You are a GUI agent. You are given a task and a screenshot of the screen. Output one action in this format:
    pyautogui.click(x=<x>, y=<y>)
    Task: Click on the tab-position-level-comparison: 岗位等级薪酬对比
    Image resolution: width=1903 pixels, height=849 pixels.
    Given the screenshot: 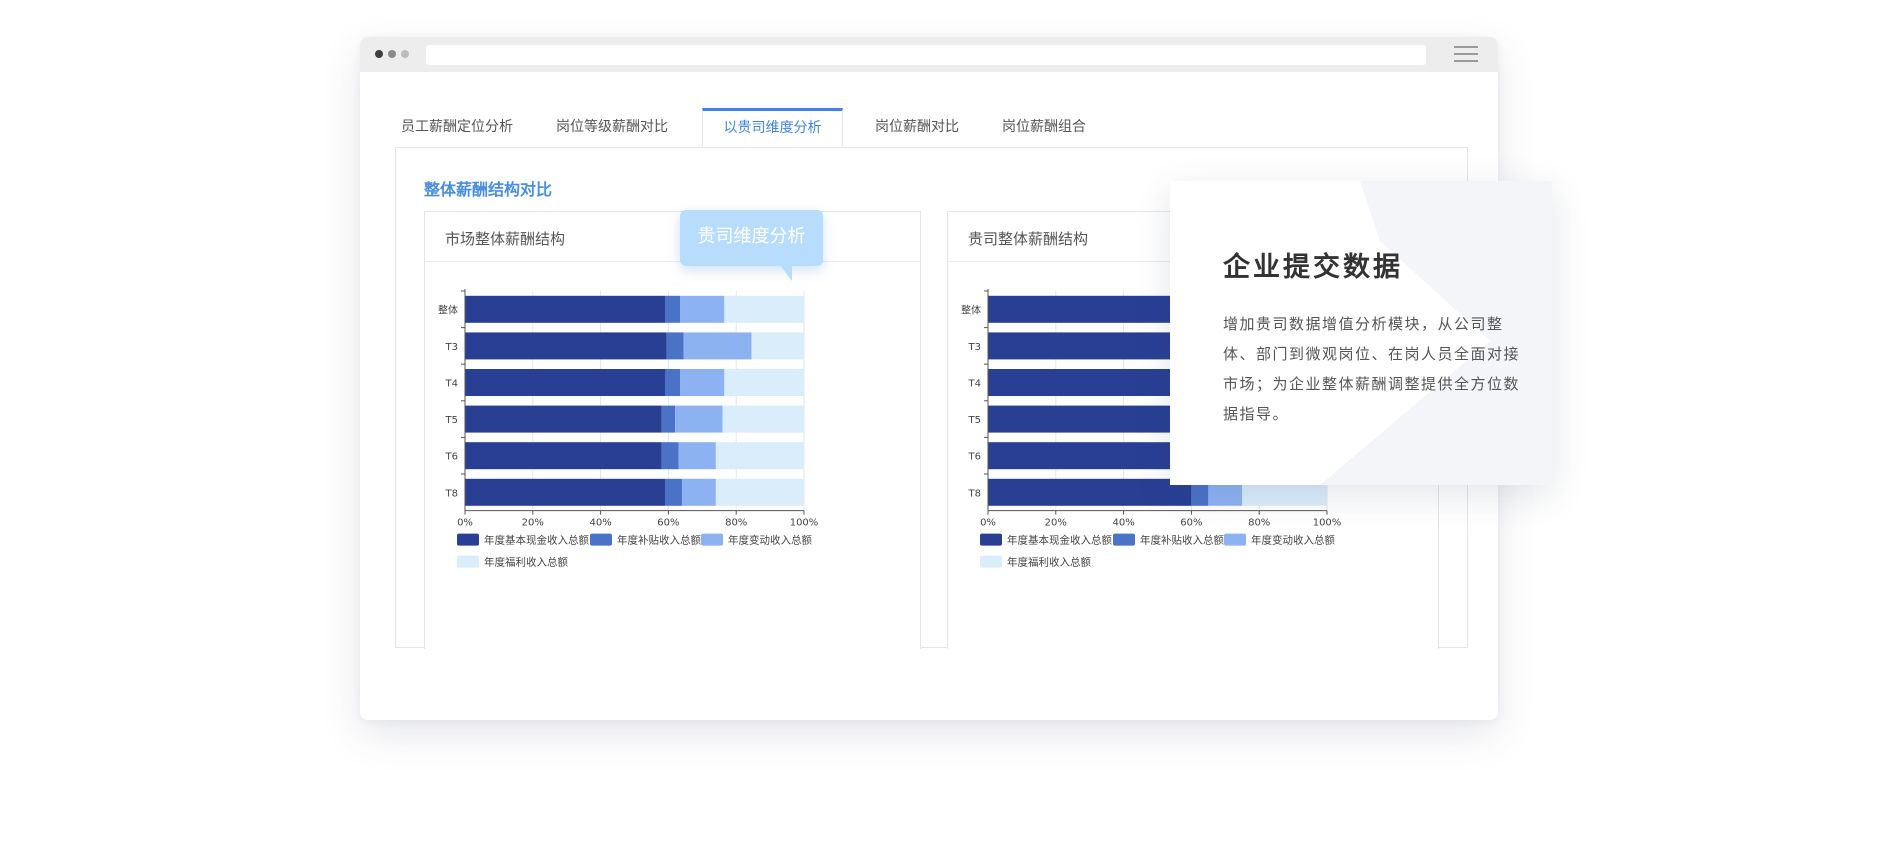 What is the action you would take?
    pyautogui.click(x=612, y=127)
    